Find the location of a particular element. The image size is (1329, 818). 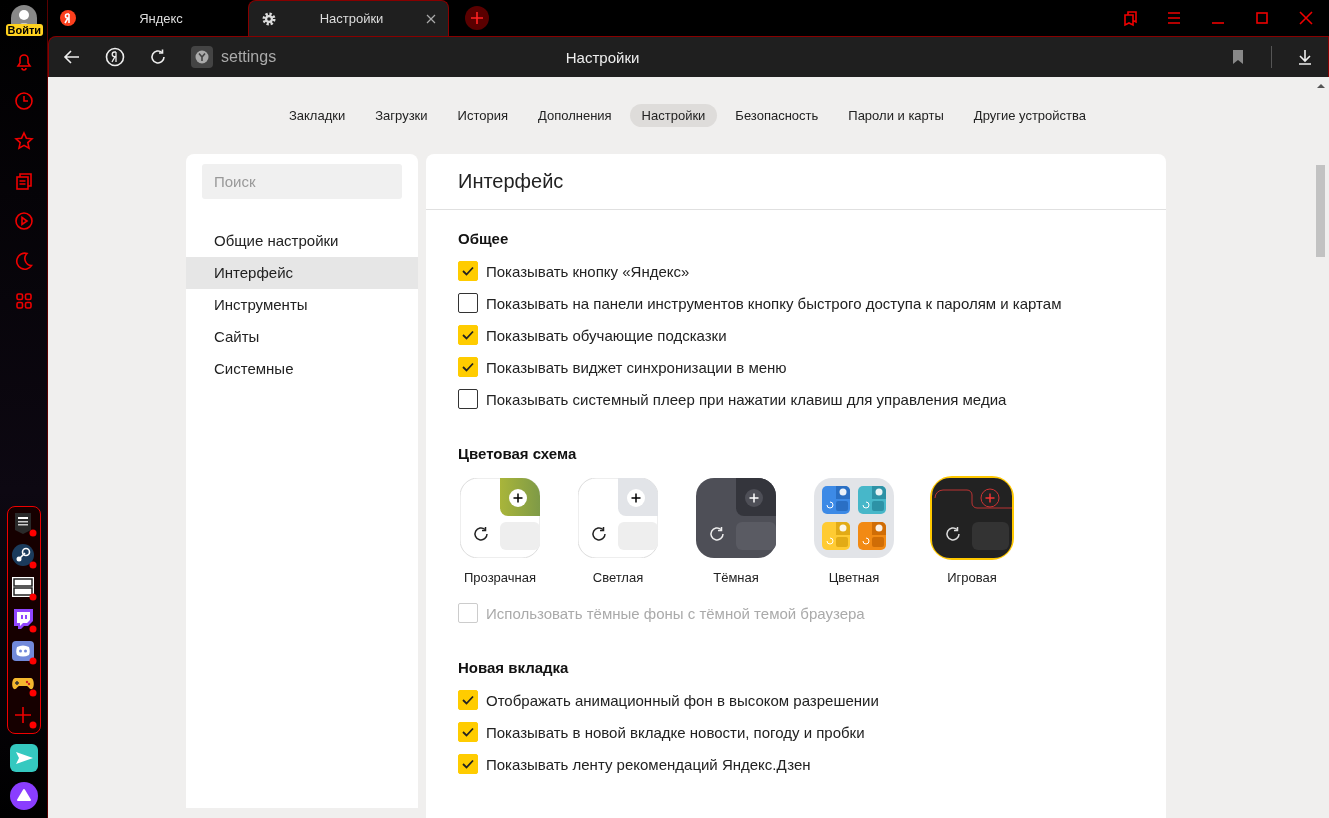

search-field: Поиск is located at coordinates (302, 181).